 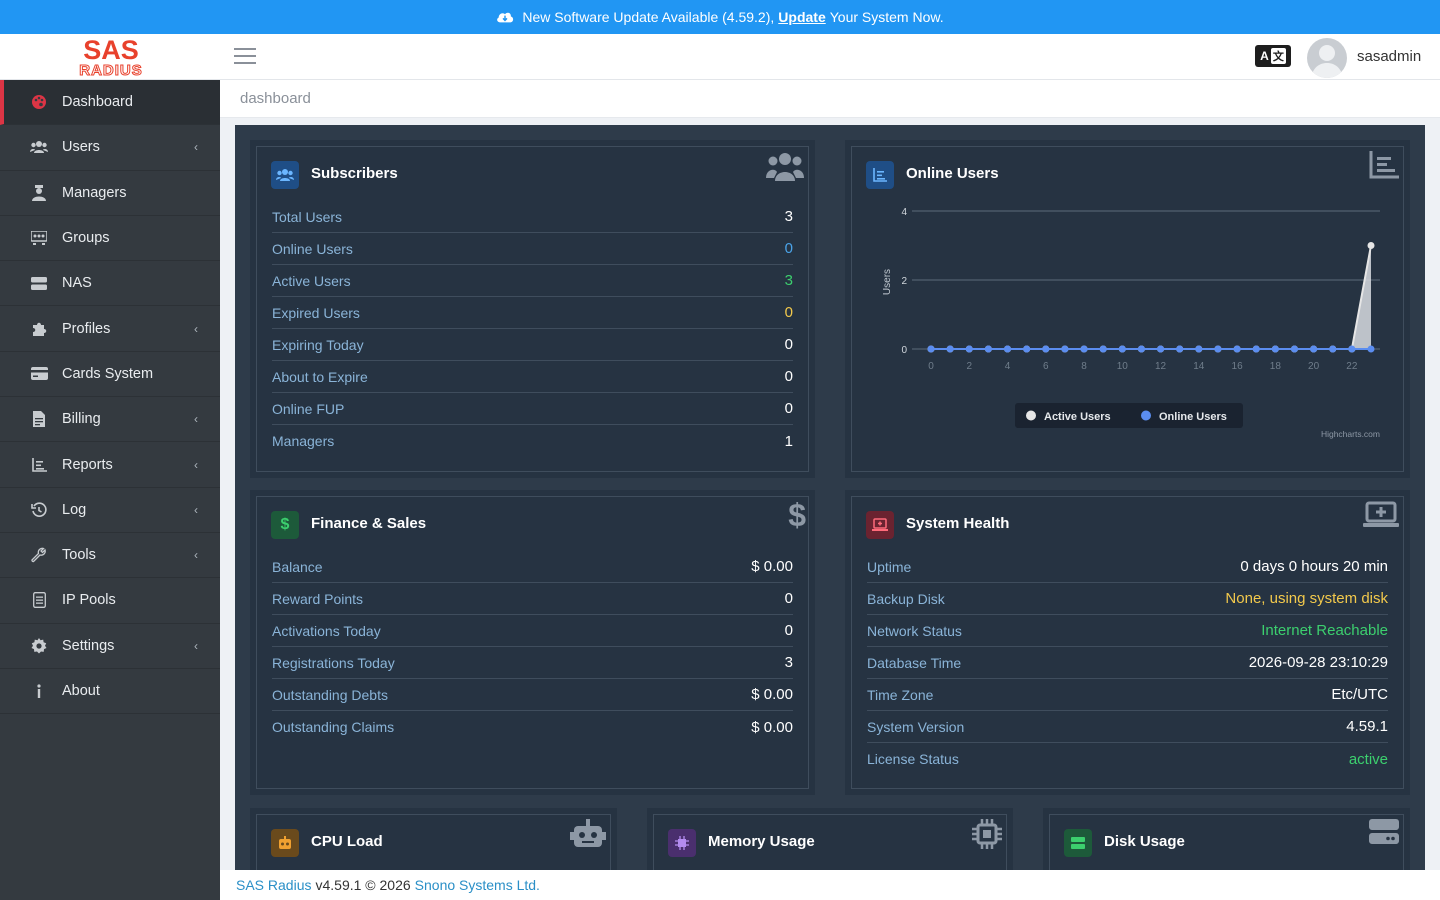 What do you see at coordinates (1359, 694) in the screenshot?
I see `health-row-value: Etc/UTC` at bounding box center [1359, 694].